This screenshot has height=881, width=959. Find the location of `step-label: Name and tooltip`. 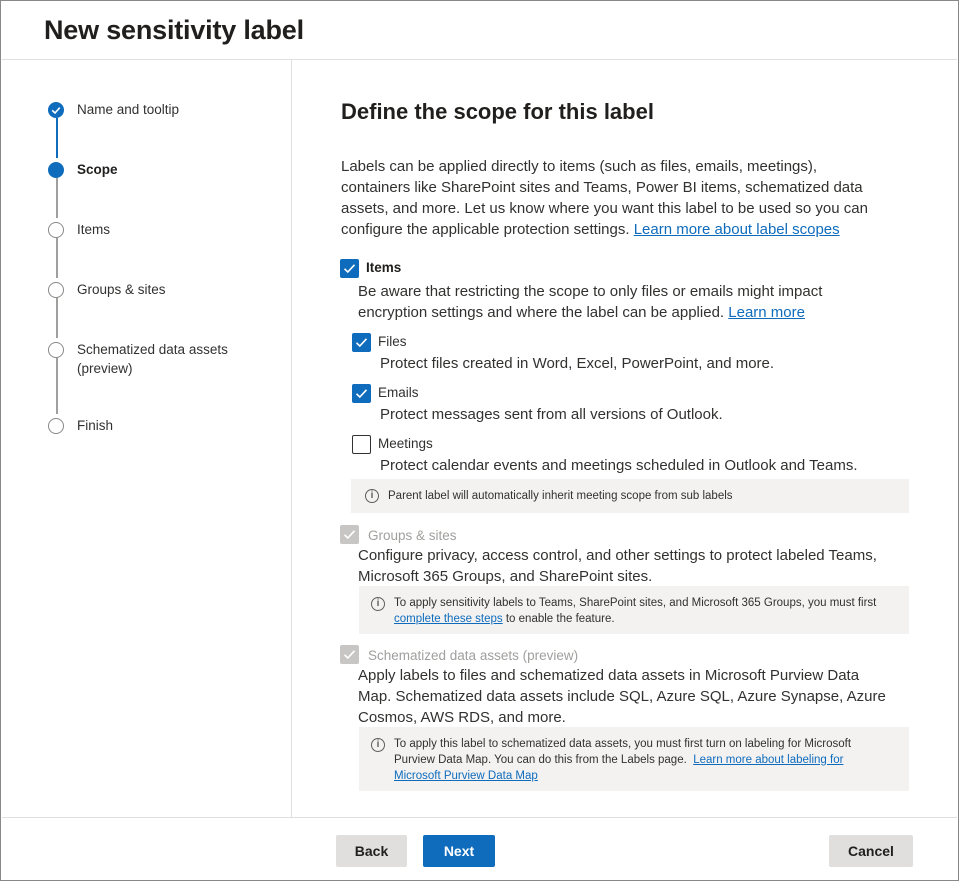

step-label: Name and tooltip is located at coordinates (128, 109).